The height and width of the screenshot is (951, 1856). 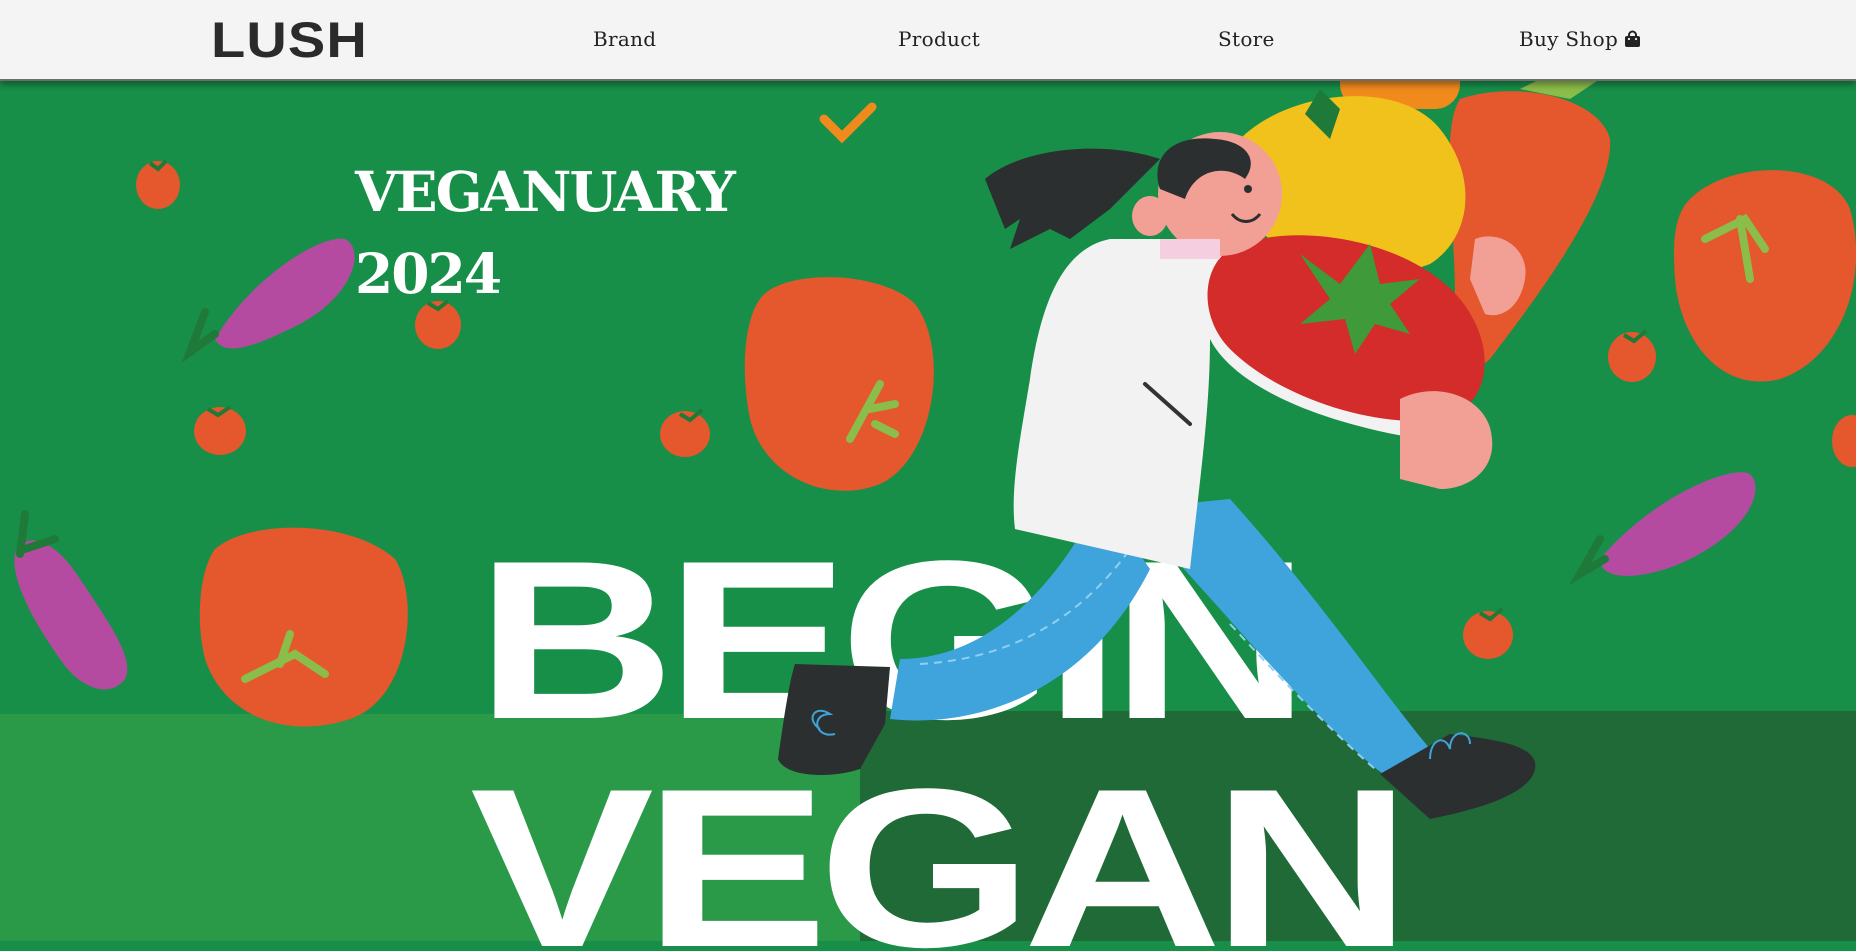 I want to click on character-collar, so click(x=1190, y=249).